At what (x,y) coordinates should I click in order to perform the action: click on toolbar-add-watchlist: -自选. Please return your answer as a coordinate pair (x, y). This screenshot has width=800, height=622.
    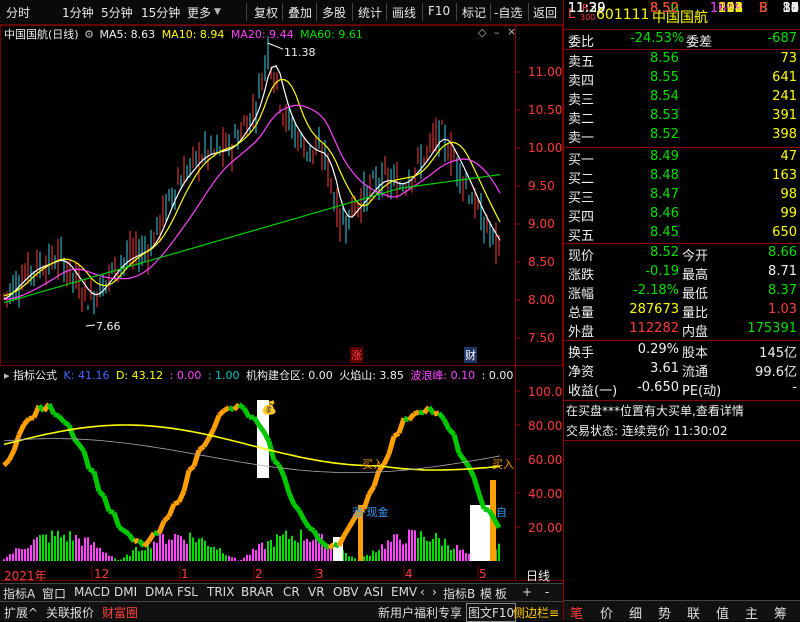
    Looking at the image, I should click on (508, 12).